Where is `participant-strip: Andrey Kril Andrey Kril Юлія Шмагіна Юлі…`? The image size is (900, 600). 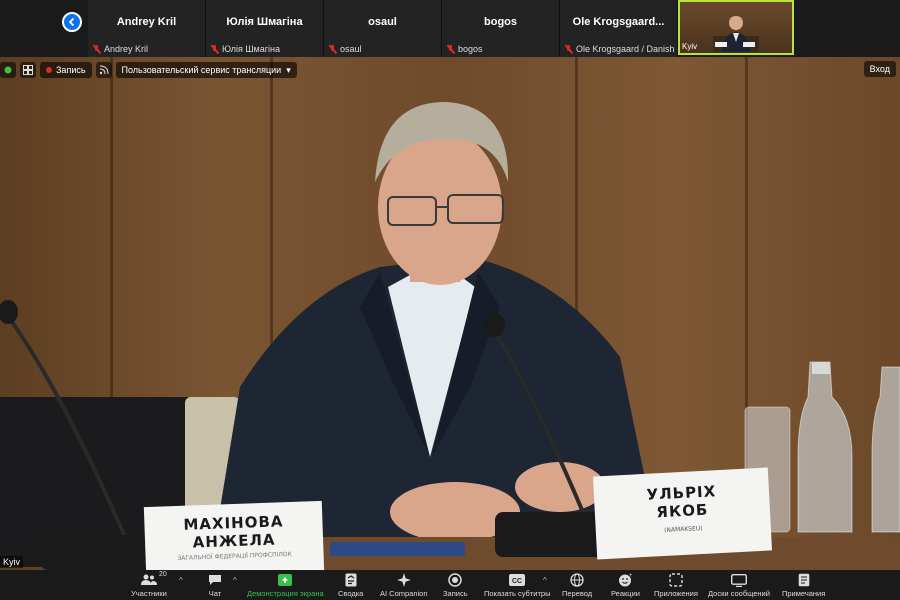 participant-strip: Andrey Kril Andrey Kril Юлія Шмагіна Юлі… is located at coordinates (450, 28).